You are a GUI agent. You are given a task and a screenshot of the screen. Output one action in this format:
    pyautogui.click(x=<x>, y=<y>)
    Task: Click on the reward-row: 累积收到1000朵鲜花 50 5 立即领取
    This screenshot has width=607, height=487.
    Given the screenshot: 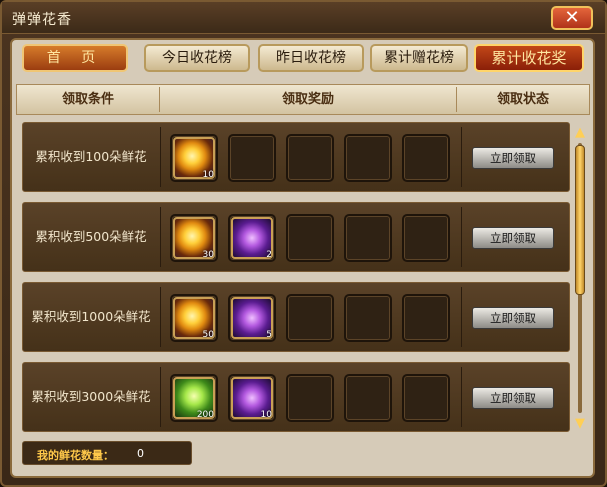 What is the action you would take?
    pyautogui.click(x=296, y=317)
    